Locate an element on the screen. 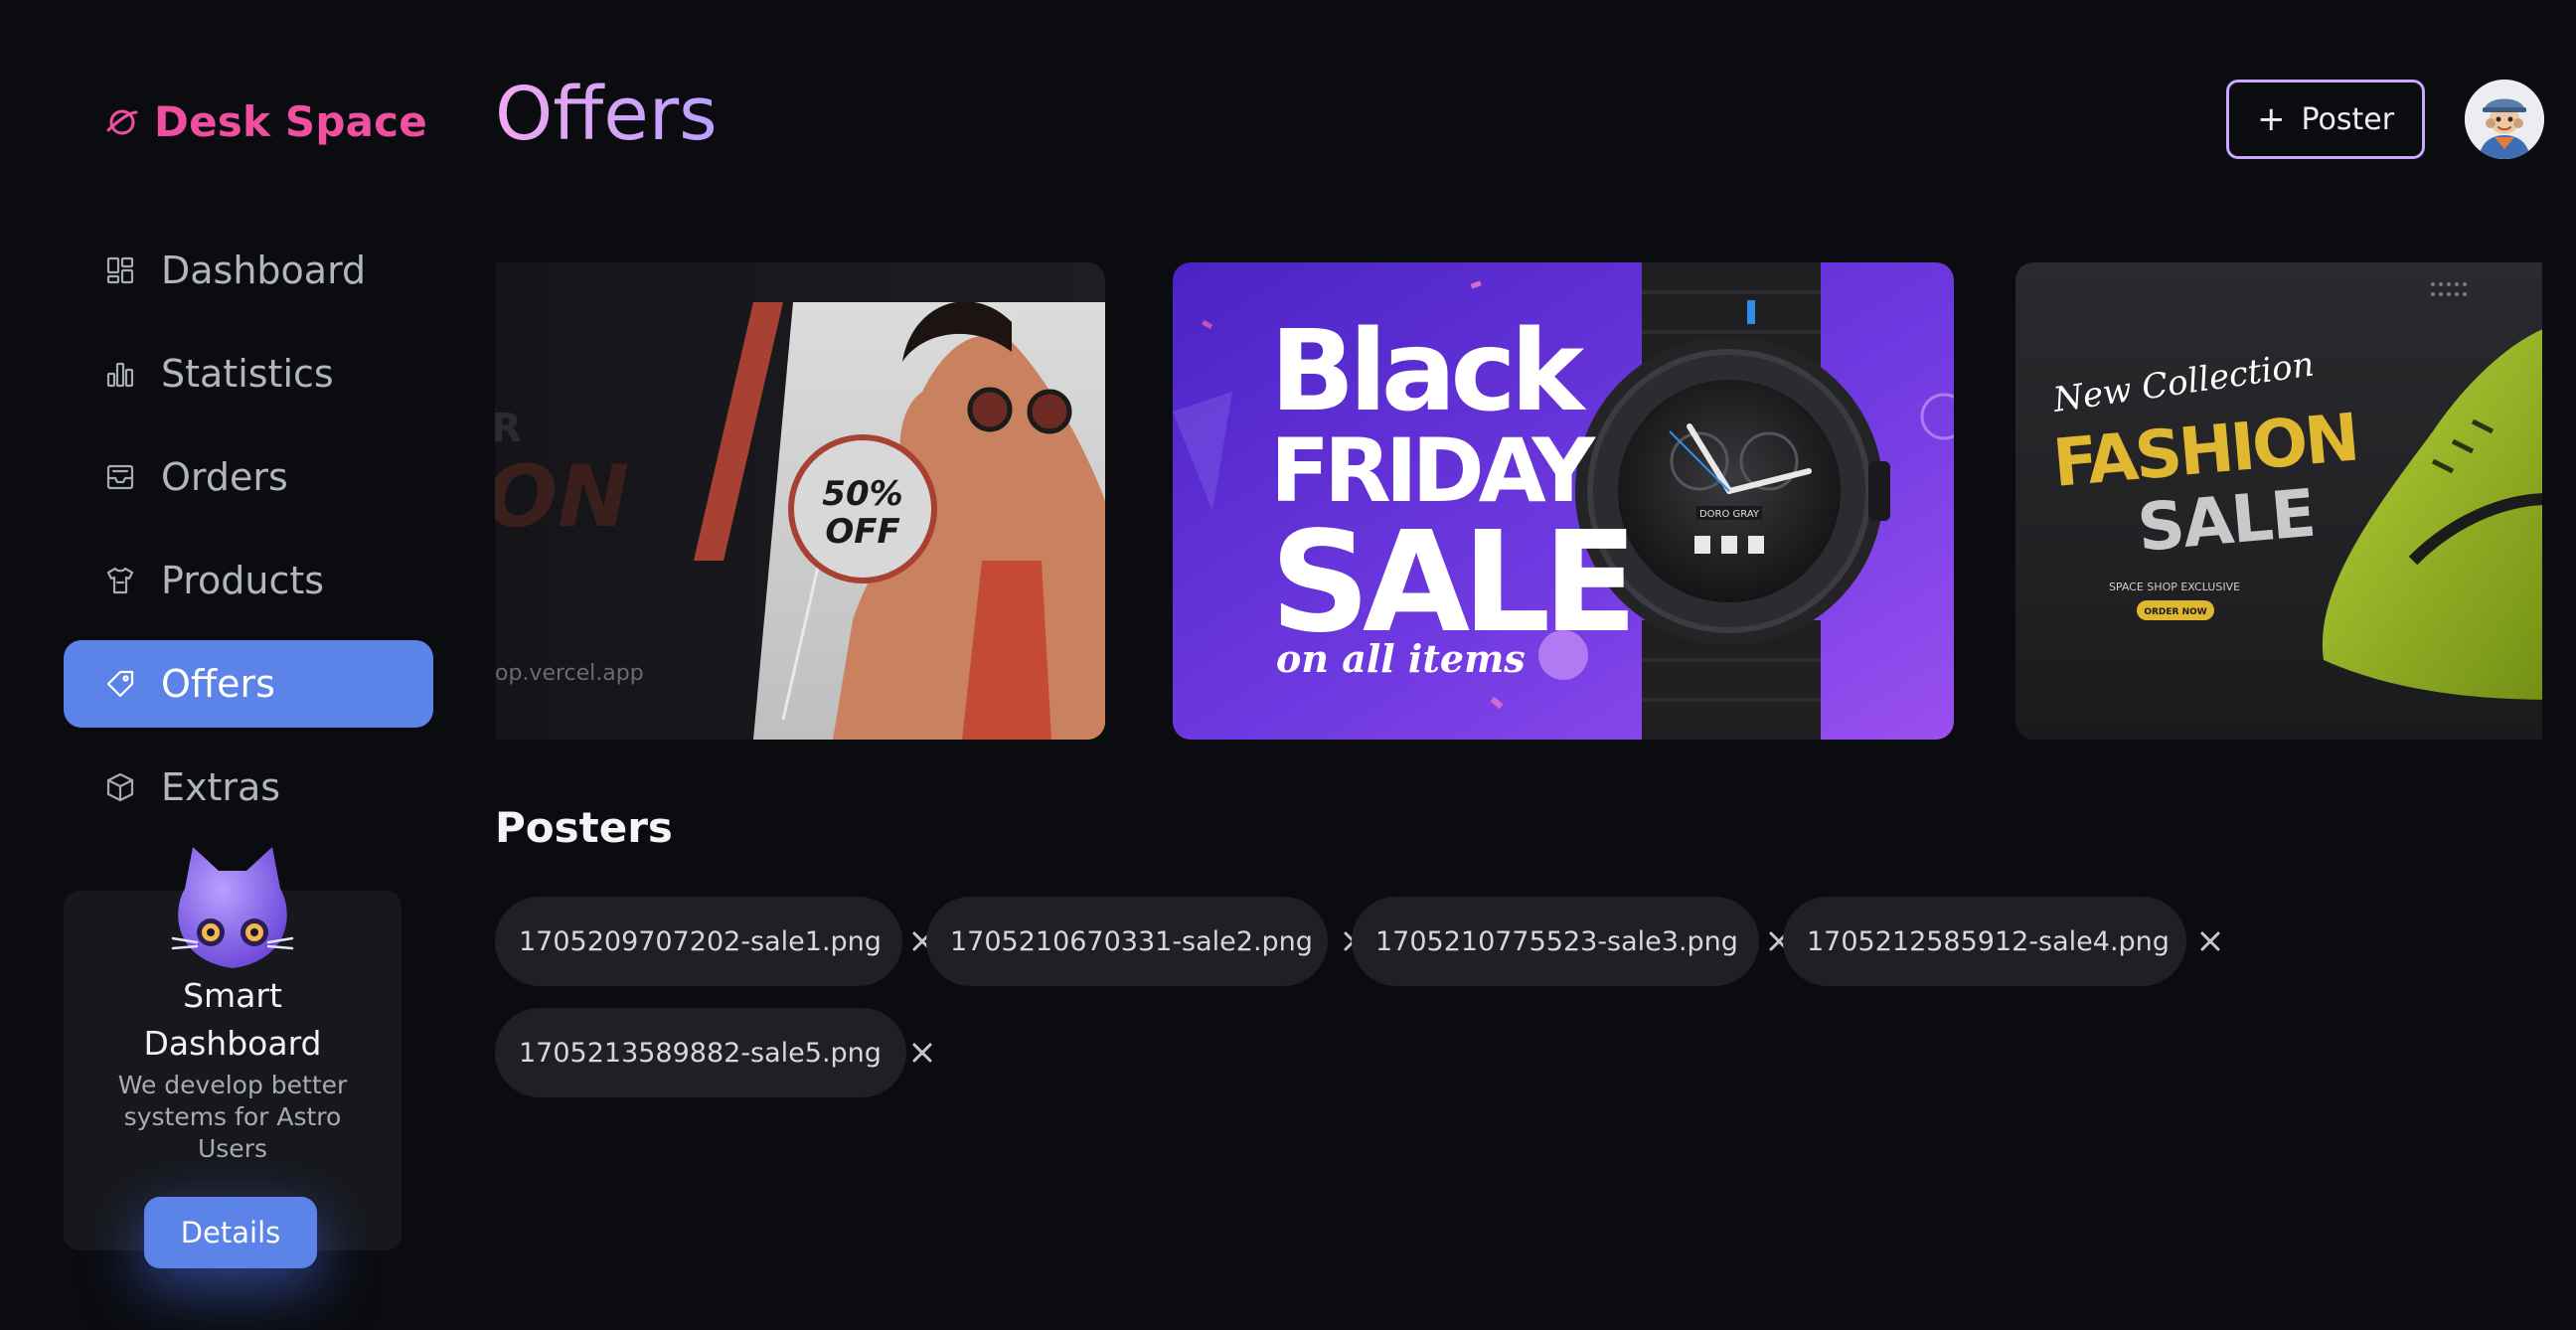 Image resolution: width=2576 pixels, height=1330 pixels. bf-tagline: on all items is located at coordinates (1401, 658).